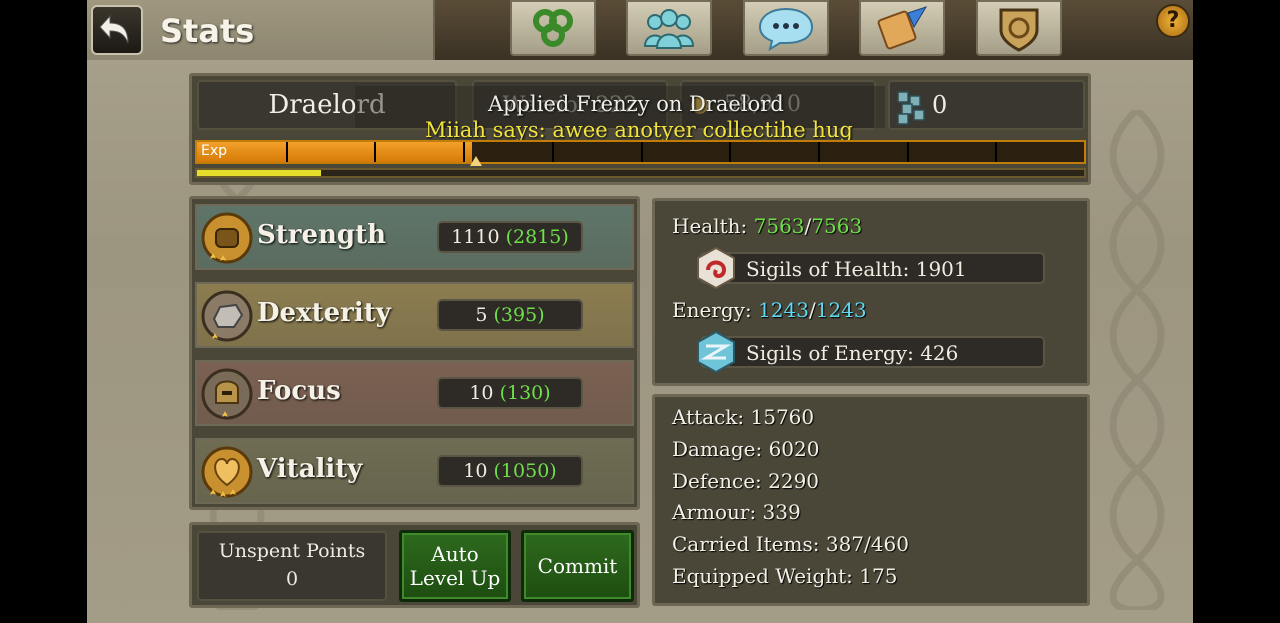  Describe the element at coordinates (334, 152) in the screenshot. I see `exp-fill` at that location.